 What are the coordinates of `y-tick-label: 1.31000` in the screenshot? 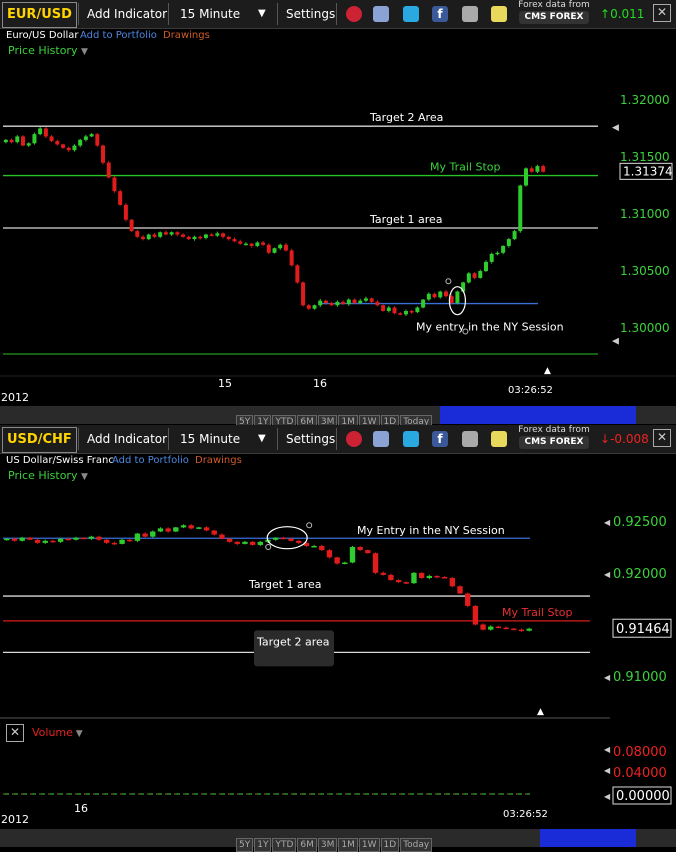 It's located at (645, 214).